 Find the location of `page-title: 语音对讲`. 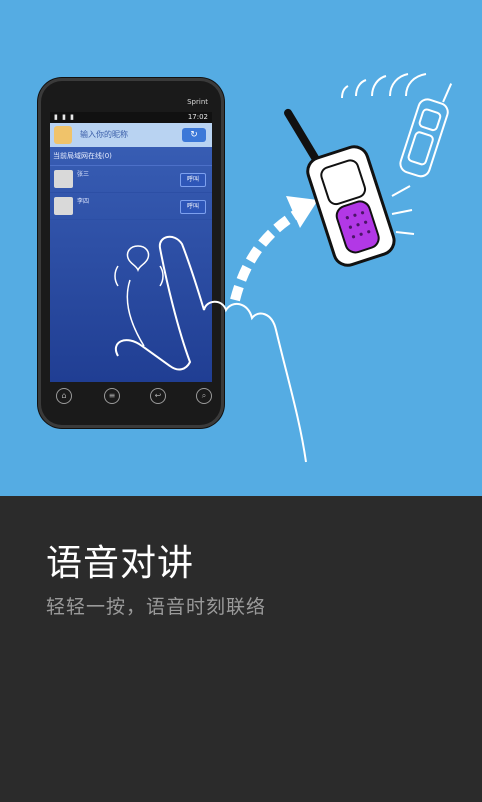

page-title: 语音对讲 is located at coordinates (120, 563).